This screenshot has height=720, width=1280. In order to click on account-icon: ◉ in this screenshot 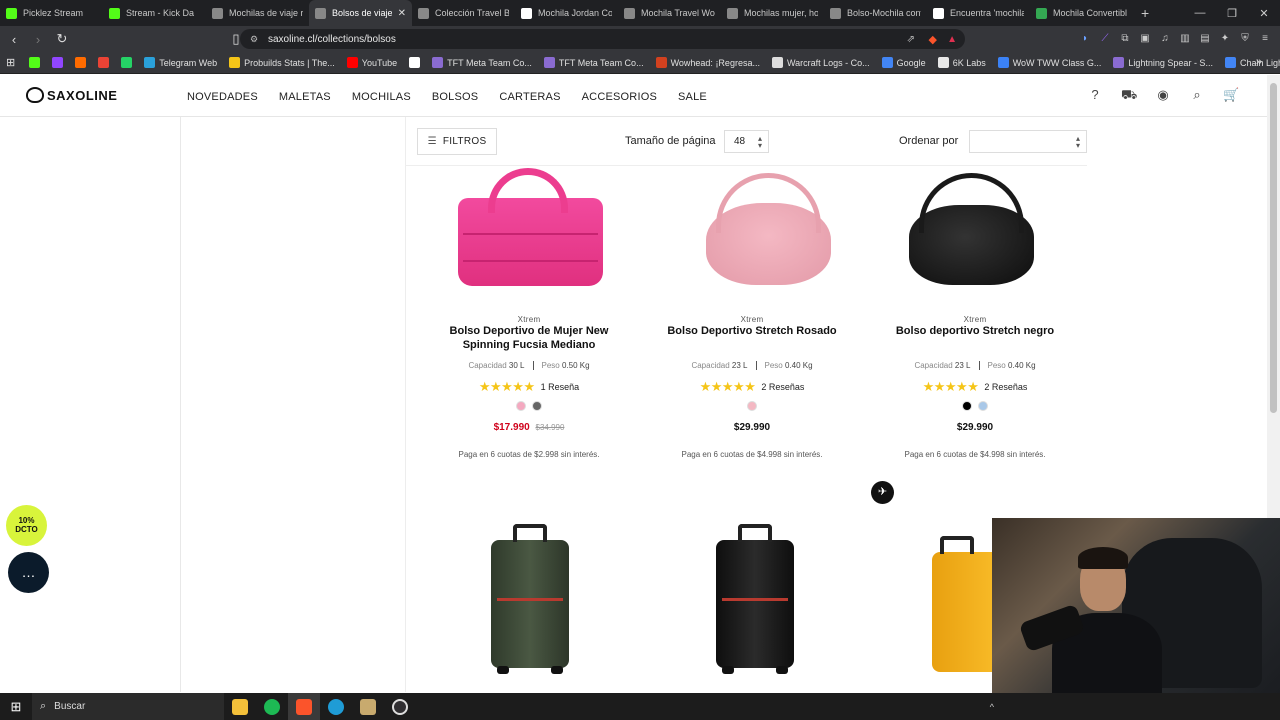, I will do `click(1163, 95)`.